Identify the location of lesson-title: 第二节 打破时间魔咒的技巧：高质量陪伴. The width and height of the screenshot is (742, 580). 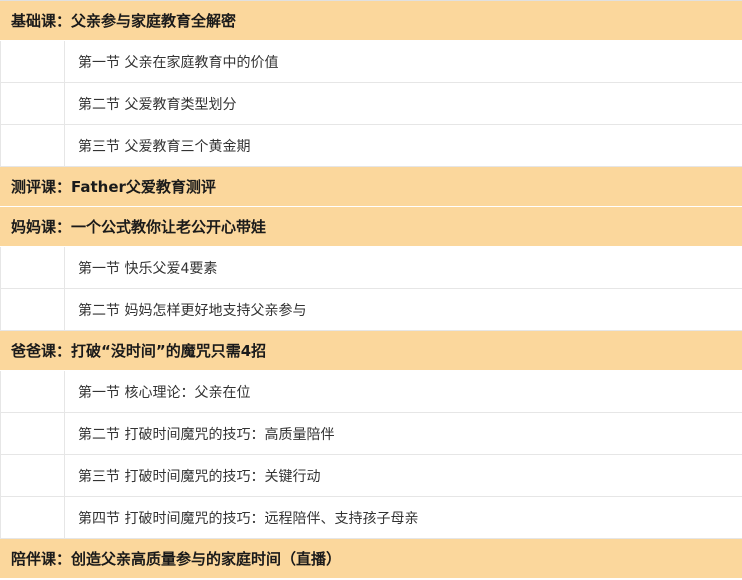
(206, 434).